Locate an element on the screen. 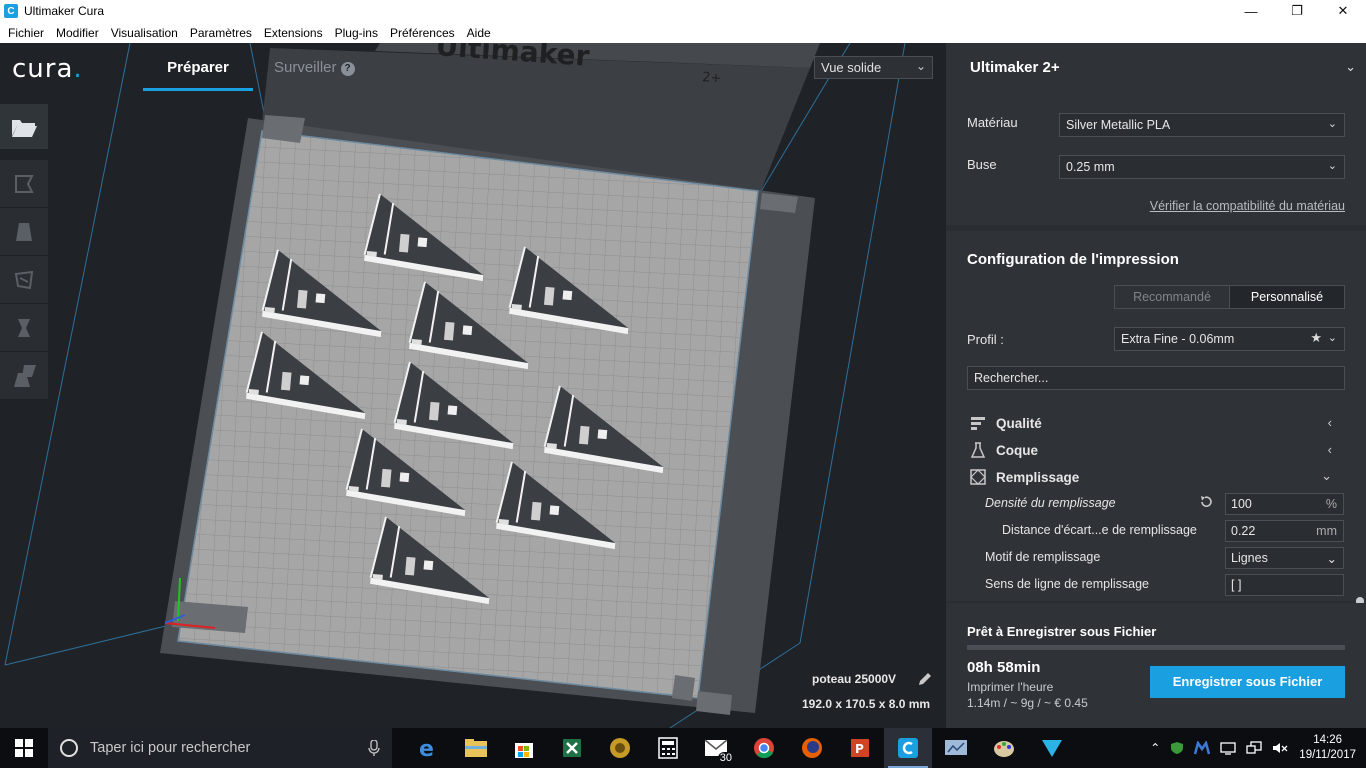 This screenshot has width=1366, height=768. move-tool-button is located at coordinates (24, 184).